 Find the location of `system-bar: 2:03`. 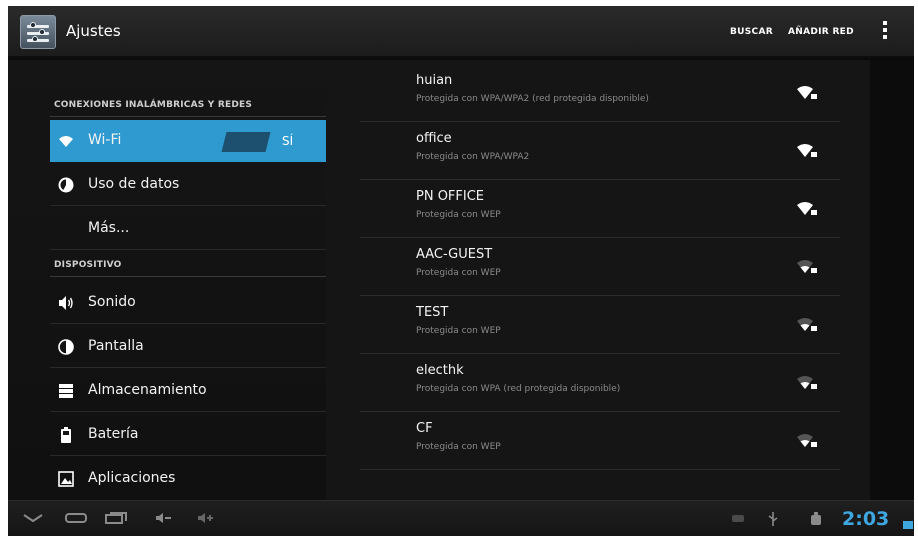

system-bar: 2:03 is located at coordinates (461, 518).